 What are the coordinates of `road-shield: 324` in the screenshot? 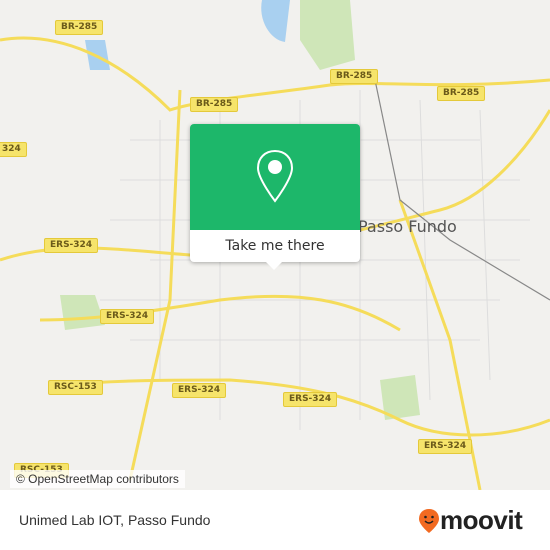 It's located at (13, 149).